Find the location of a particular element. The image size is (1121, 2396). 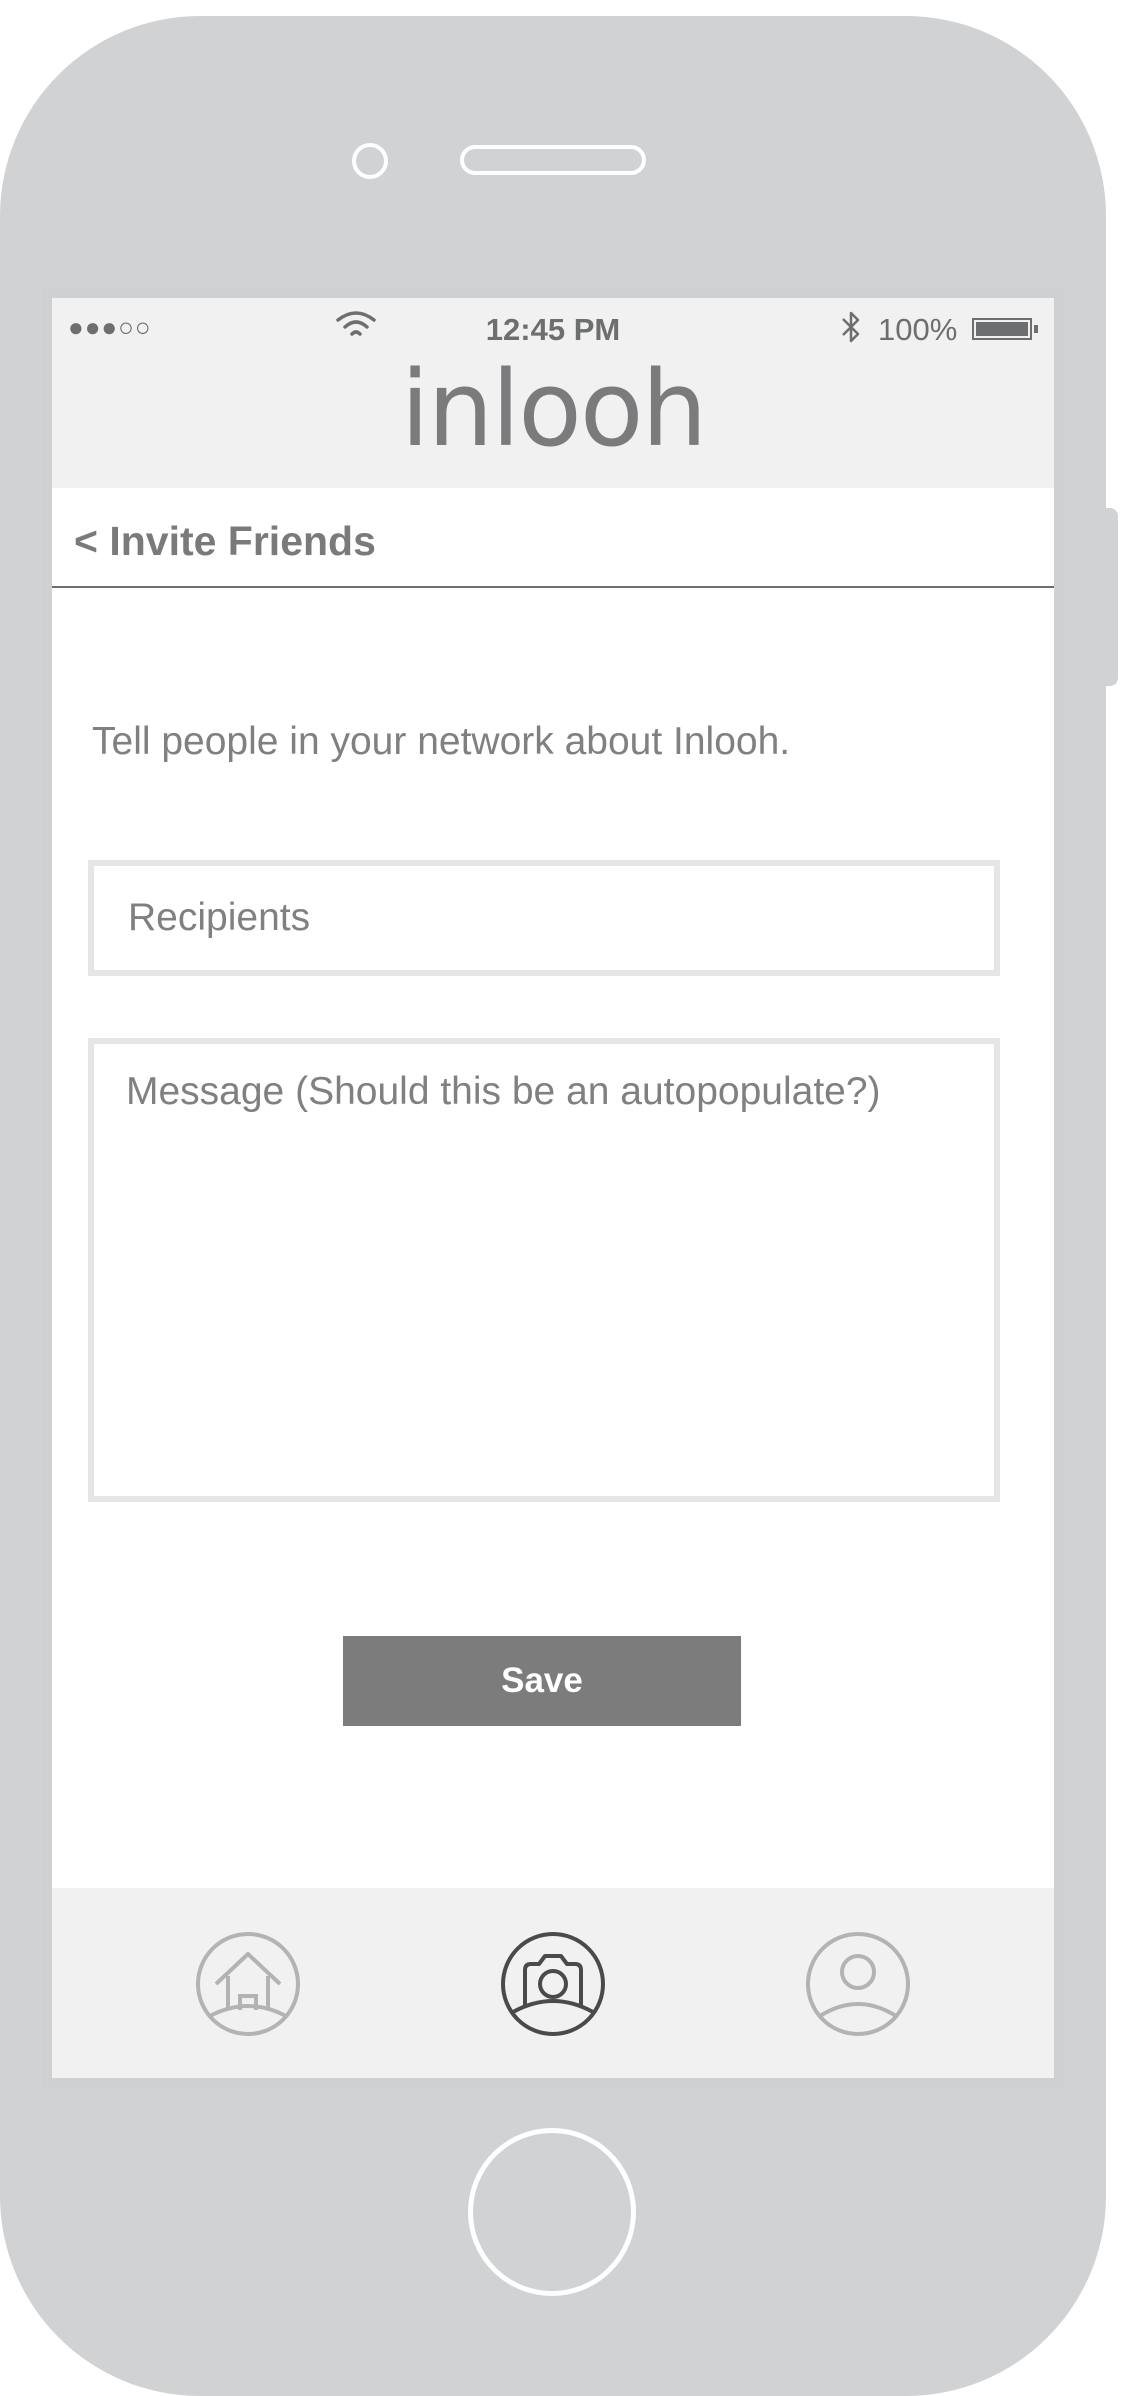

app-logo: inlooh is located at coordinates (554, 409).